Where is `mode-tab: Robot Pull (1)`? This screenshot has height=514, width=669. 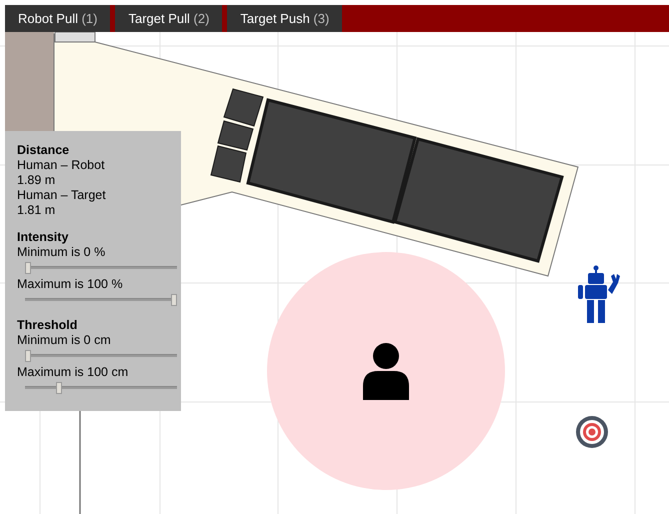 mode-tab: Robot Pull (1) is located at coordinates (57, 18).